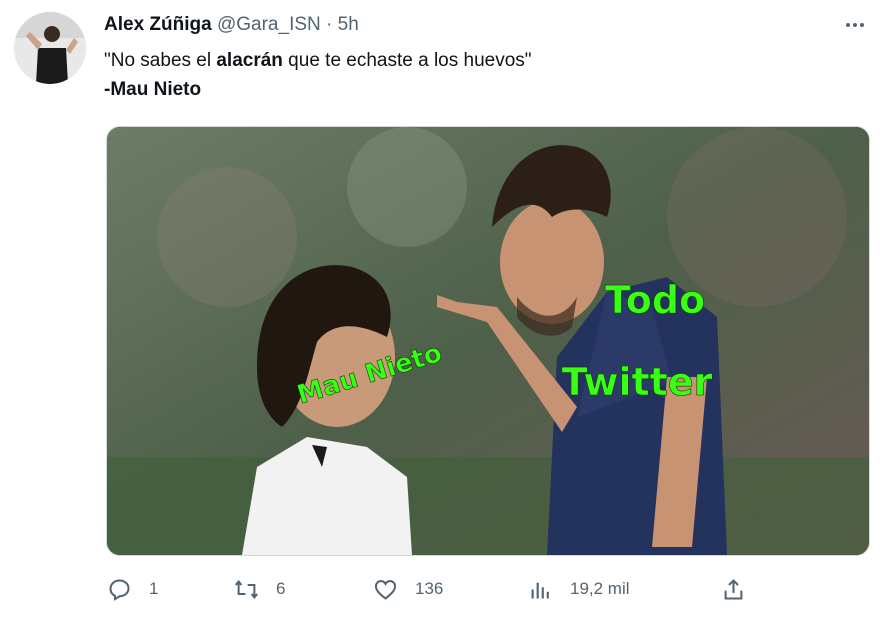 The width and height of the screenshot is (894, 620). What do you see at coordinates (318, 89) in the screenshot?
I see `tweet-text-line2: -Mau Nieto` at bounding box center [318, 89].